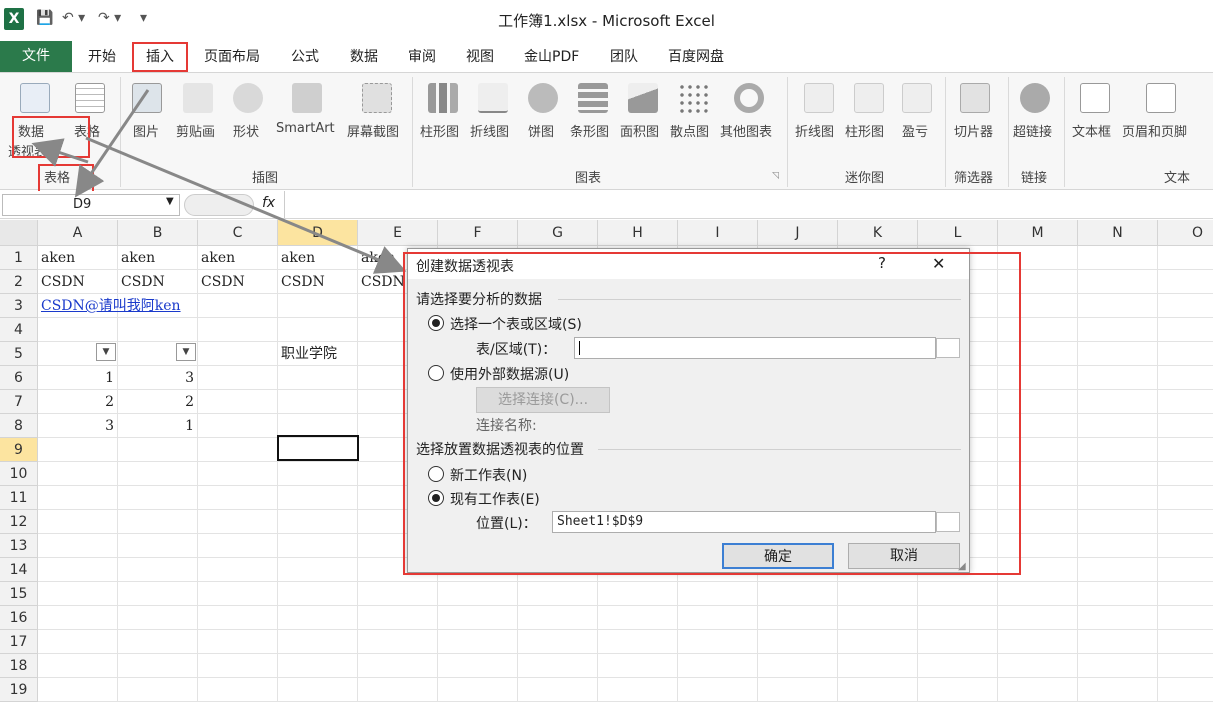 Image resolution: width=1213 pixels, height=702 pixels. I want to click on arrow-group-to-pivot, so click(60, 152).